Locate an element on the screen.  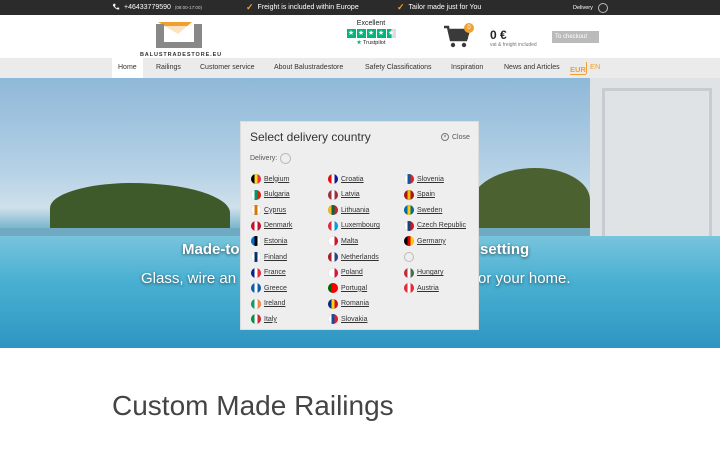
country-option: Spain is located at coordinates (419, 194).